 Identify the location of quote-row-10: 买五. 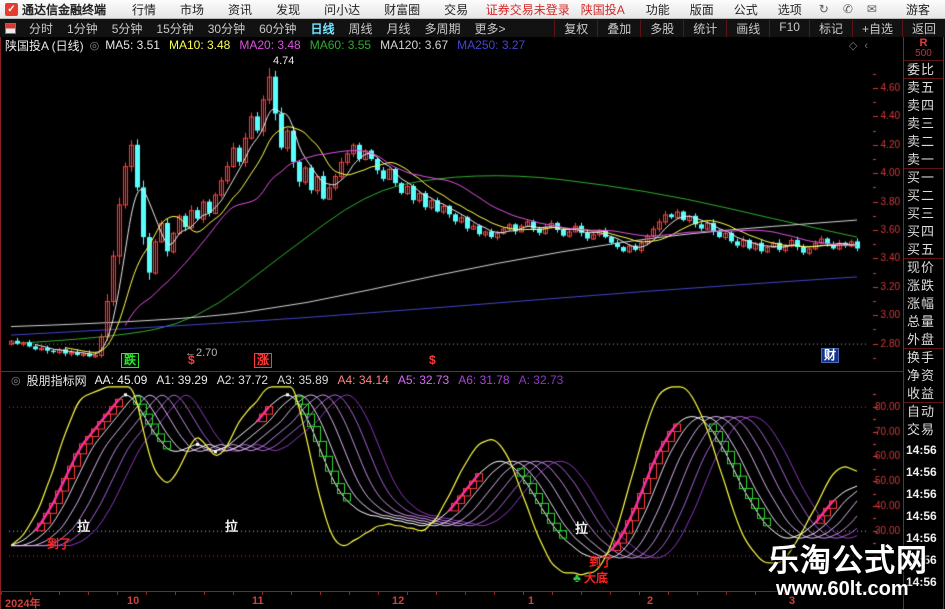
(923, 250).